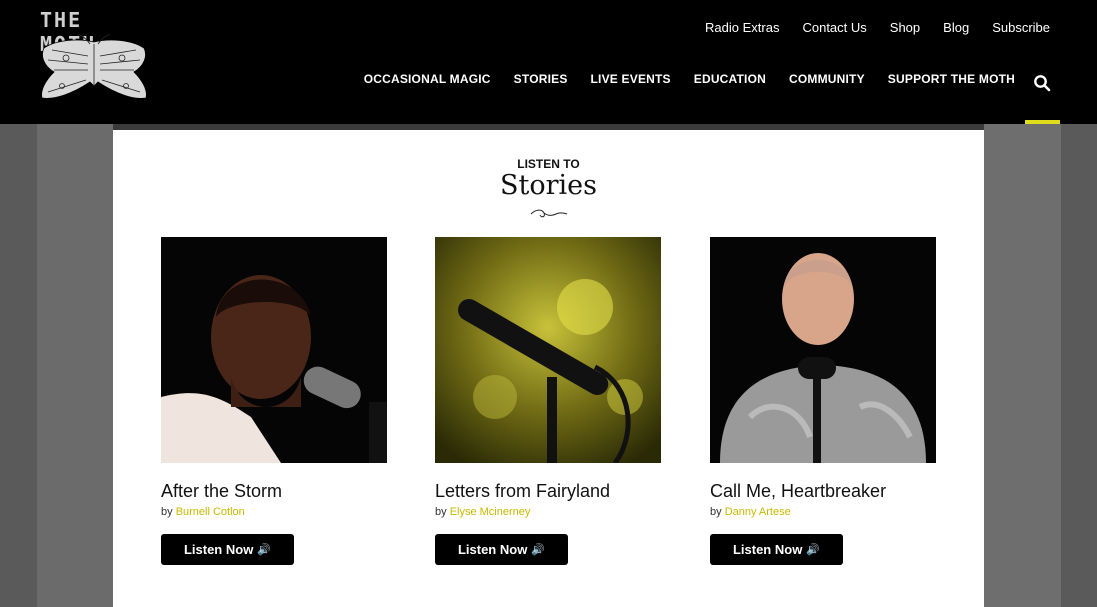  Describe the element at coordinates (1022, 365) in the screenshot. I see `background-right` at that location.